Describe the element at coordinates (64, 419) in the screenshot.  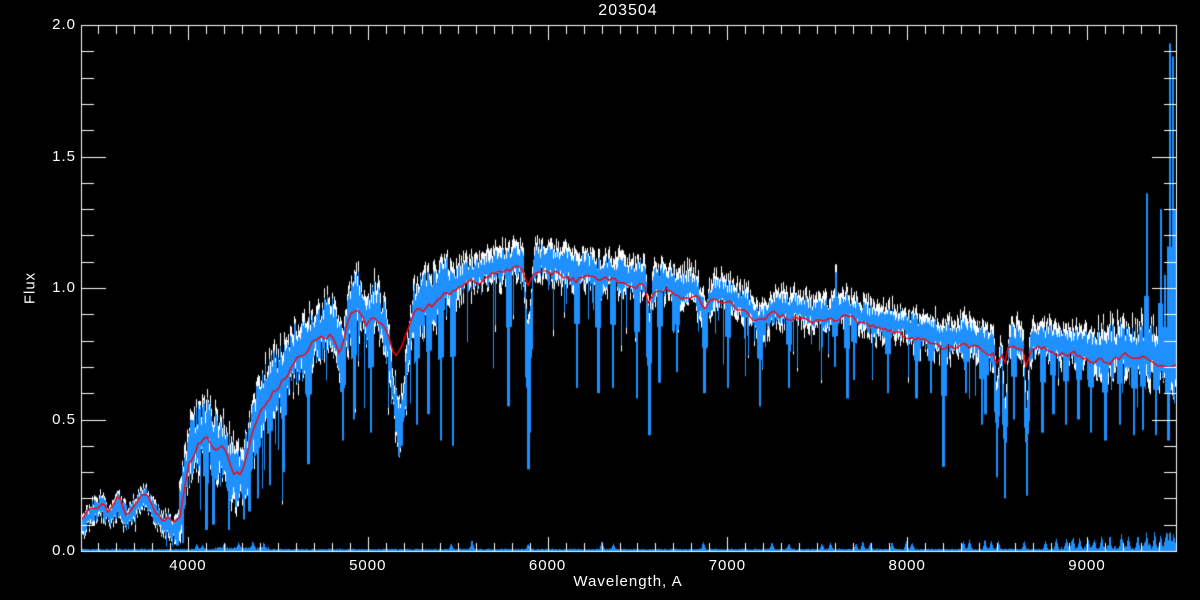
I see `y-tick-label: 0.5` at that location.